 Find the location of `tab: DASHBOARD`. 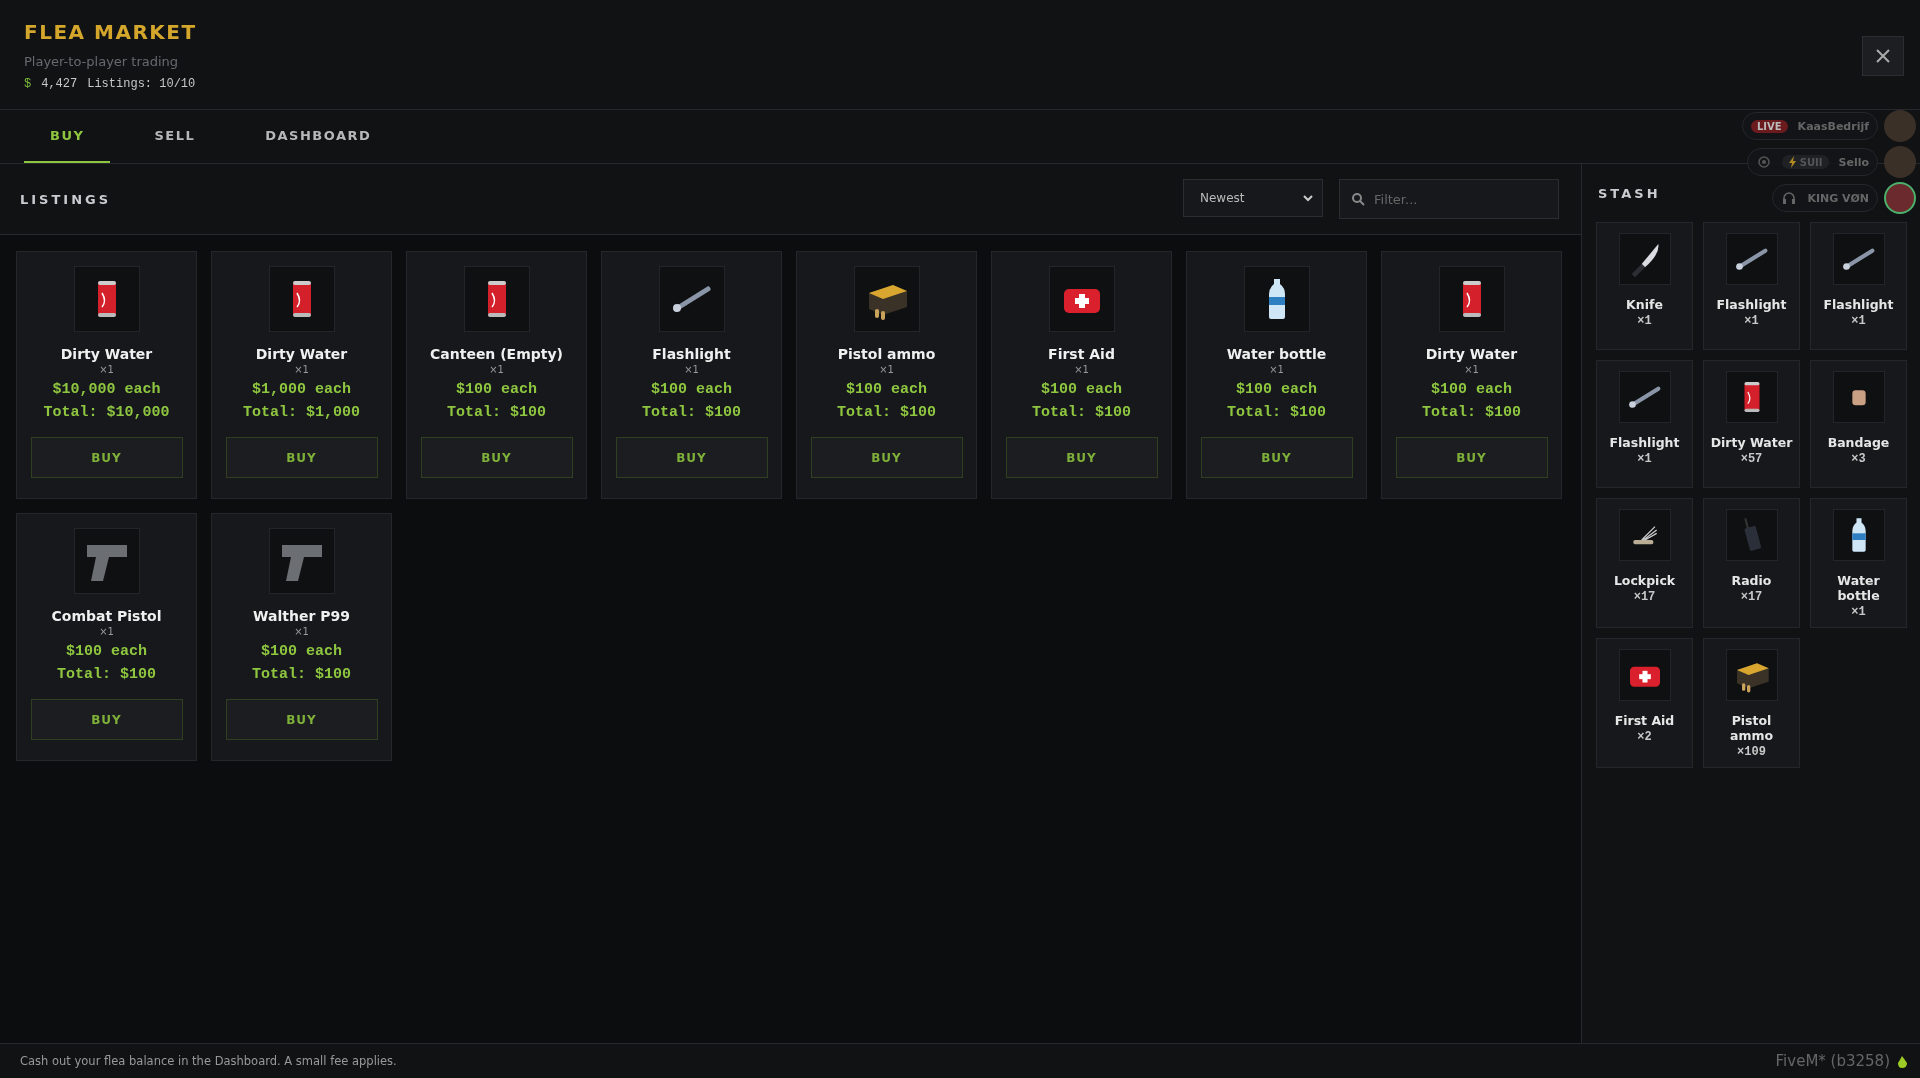

tab: DASHBOARD is located at coordinates (318, 136).